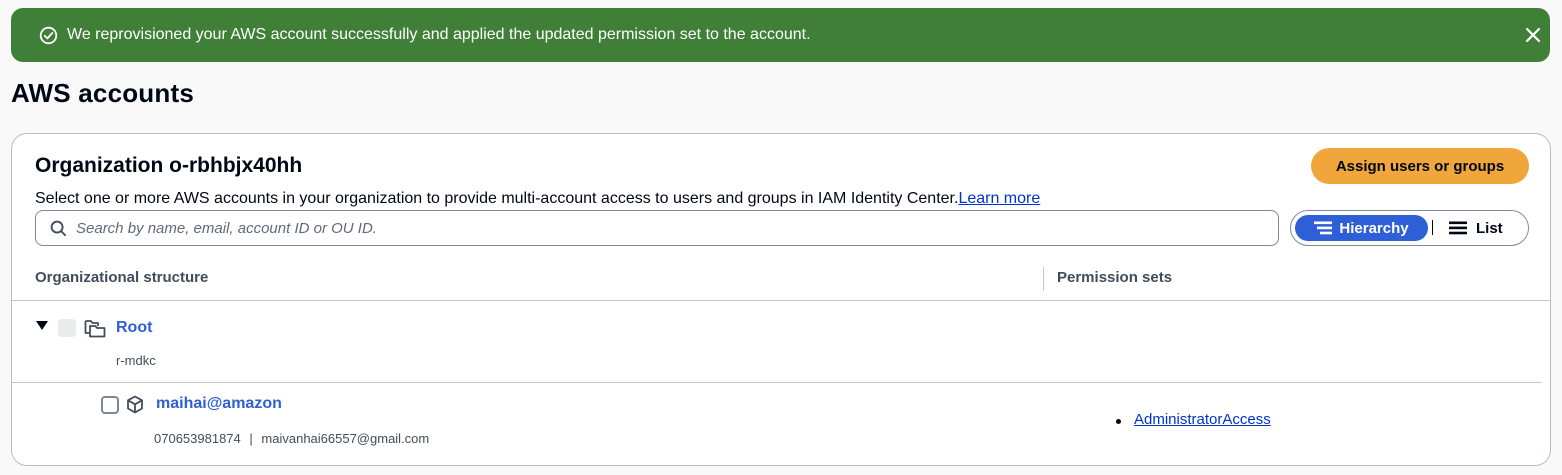 The width and height of the screenshot is (1562, 475). What do you see at coordinates (1043, 279) in the screenshot?
I see `column-divider` at bounding box center [1043, 279].